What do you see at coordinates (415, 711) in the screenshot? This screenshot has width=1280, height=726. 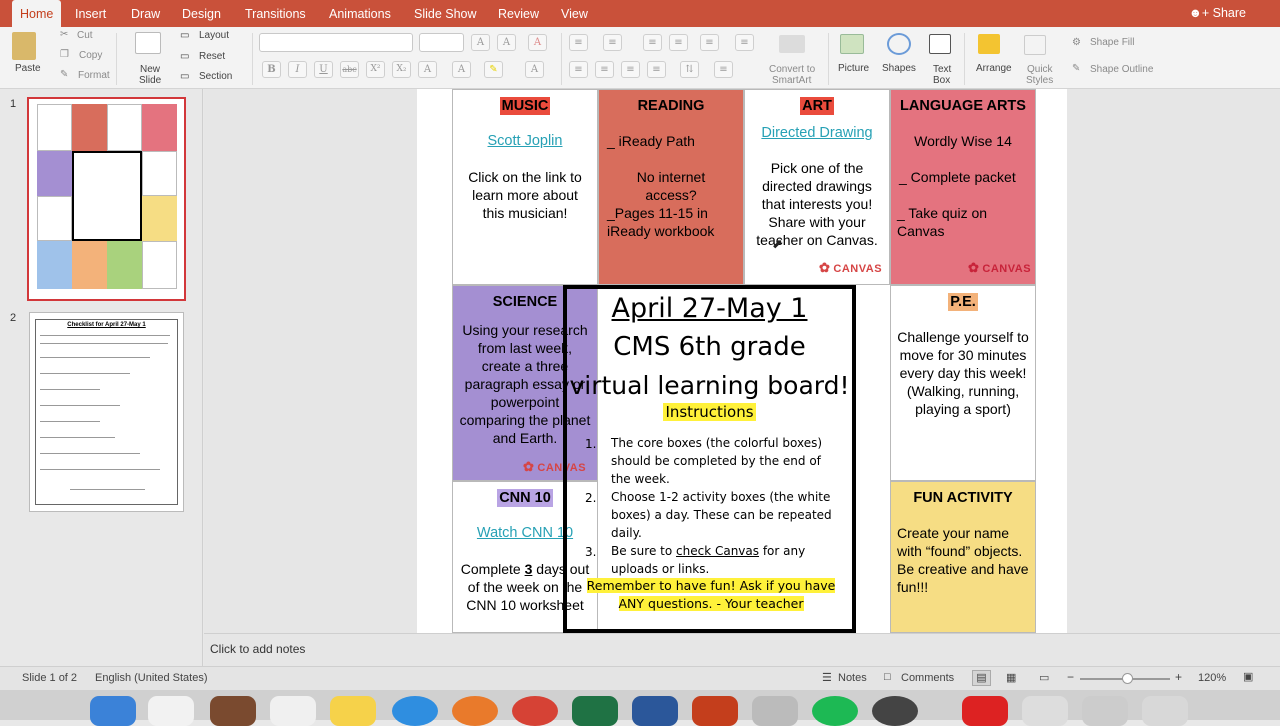 I see `safari-icon` at bounding box center [415, 711].